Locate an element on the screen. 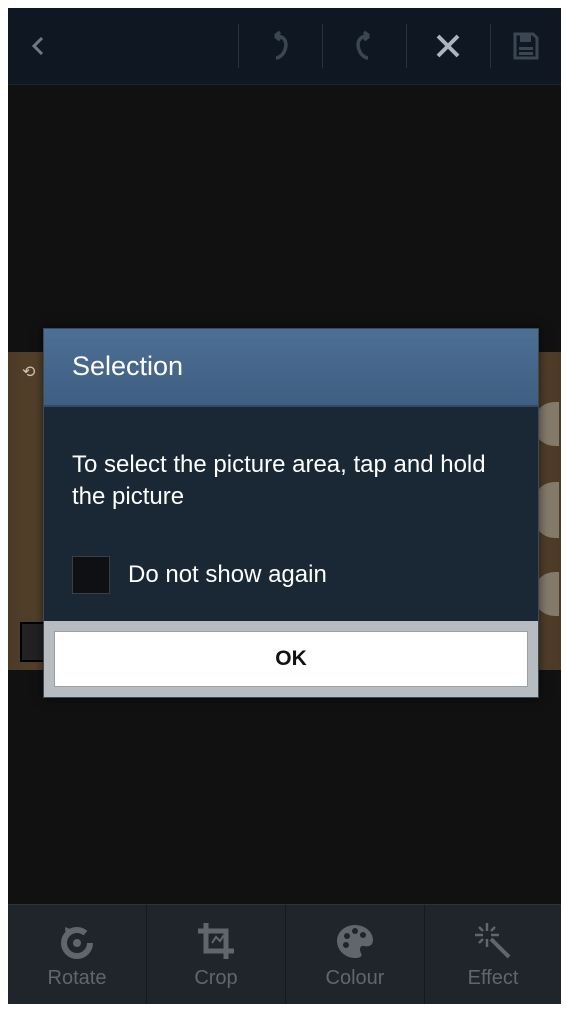  cancel-button is located at coordinates (448, 46).